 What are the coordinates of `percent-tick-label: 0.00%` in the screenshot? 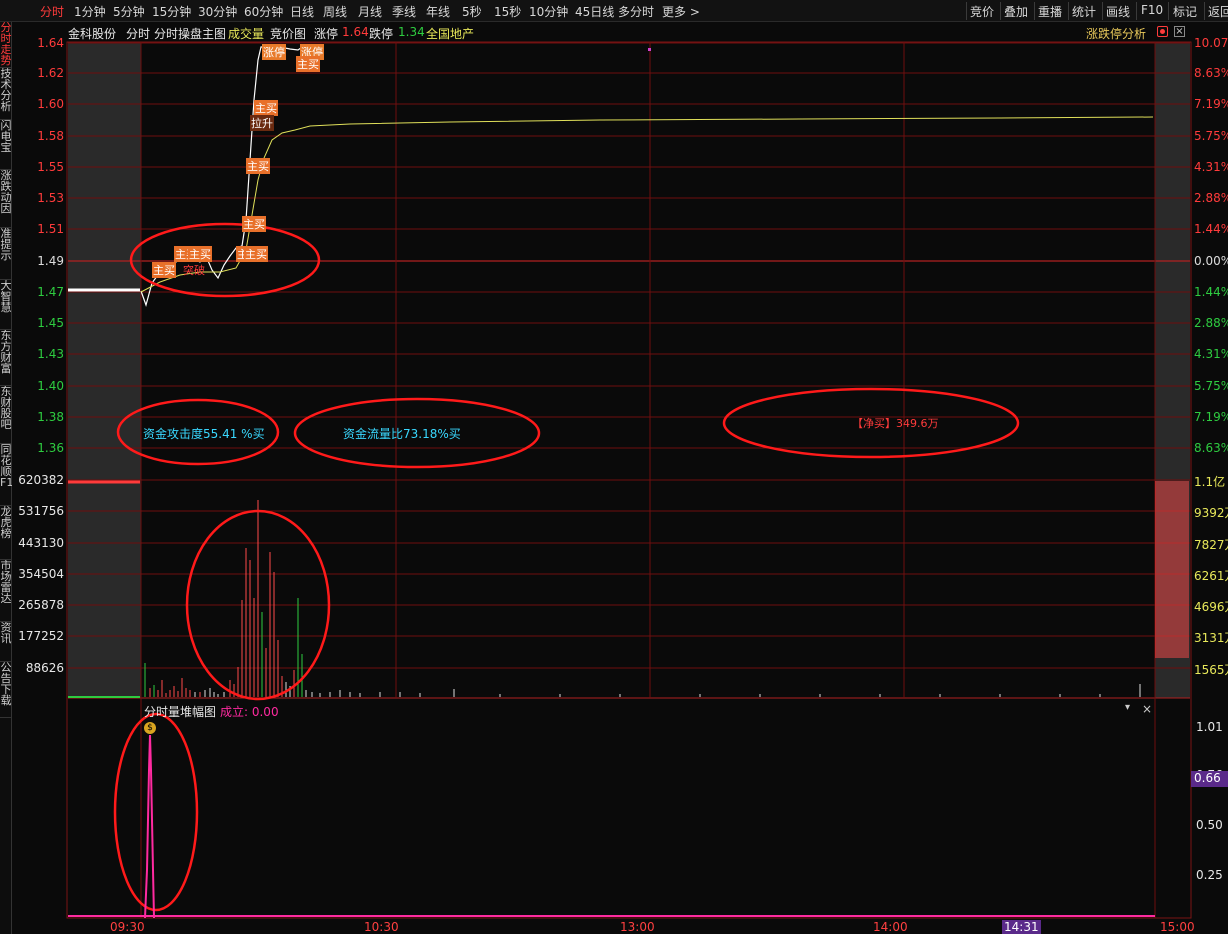 It's located at (1211, 261).